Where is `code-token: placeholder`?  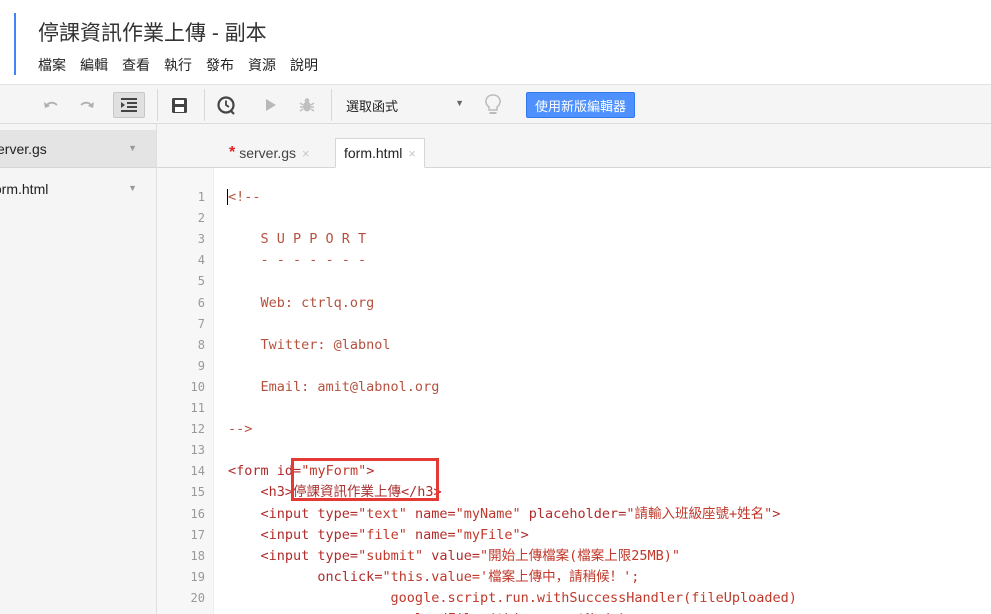
code-token: placeholder is located at coordinates (569, 513).